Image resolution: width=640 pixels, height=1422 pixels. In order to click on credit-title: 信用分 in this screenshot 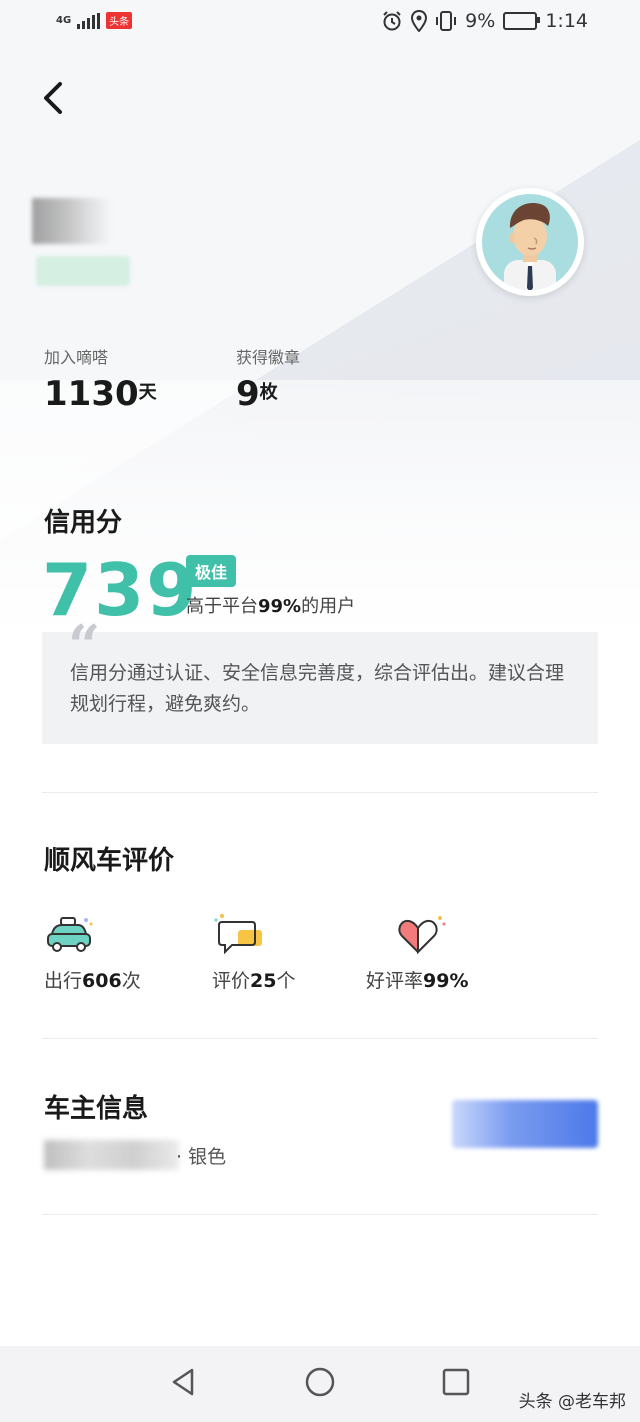, I will do `click(83, 523)`.